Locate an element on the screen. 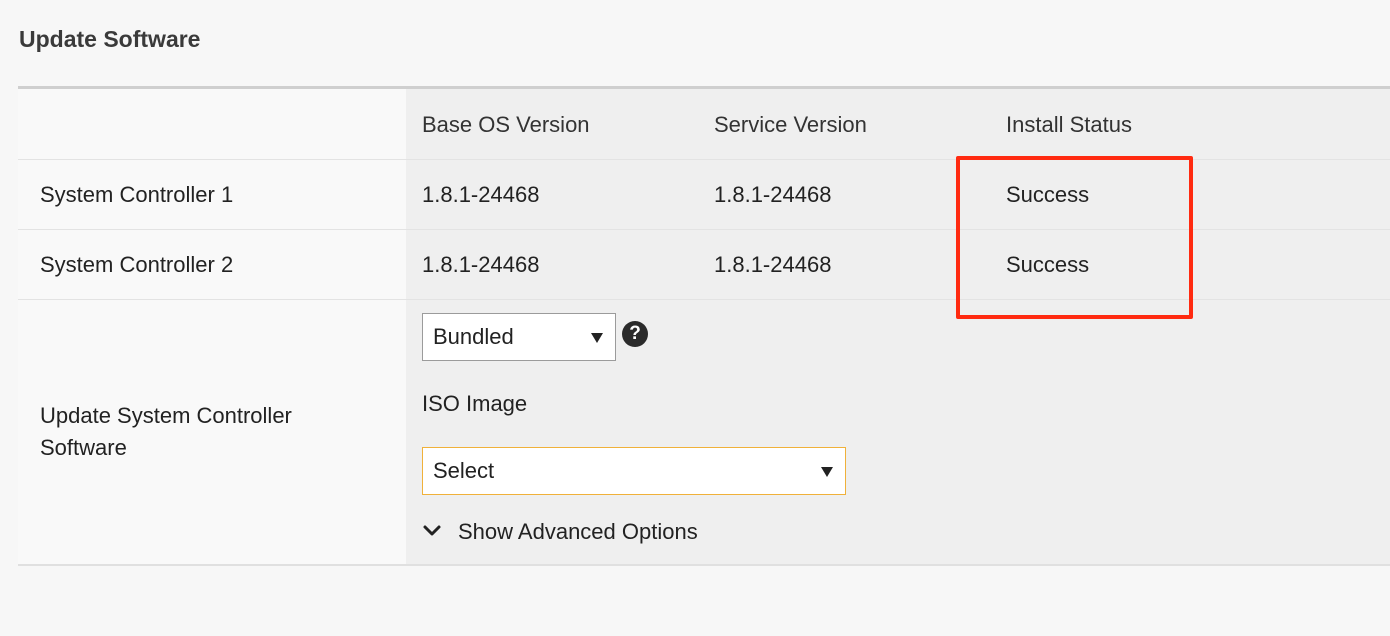 This screenshot has height=636, width=1390. iso-image-select: Select is located at coordinates (634, 471).